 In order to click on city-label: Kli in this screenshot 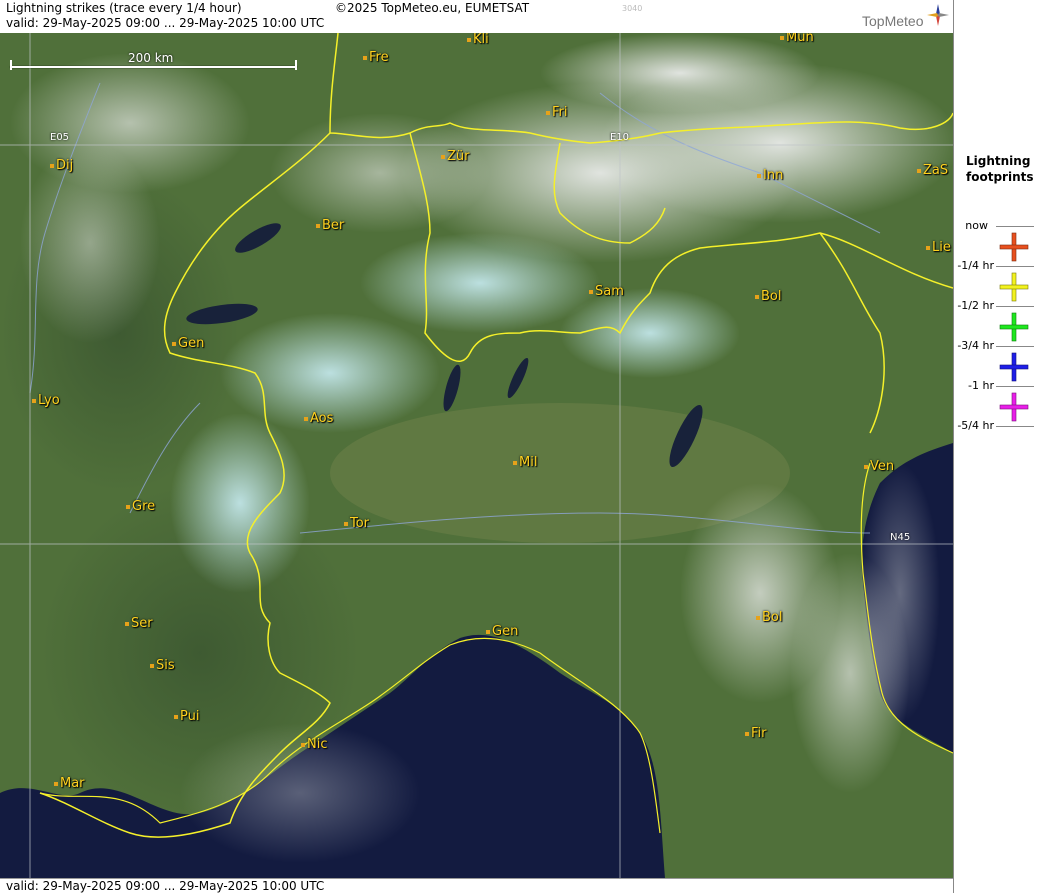, I will do `click(478, 40)`.